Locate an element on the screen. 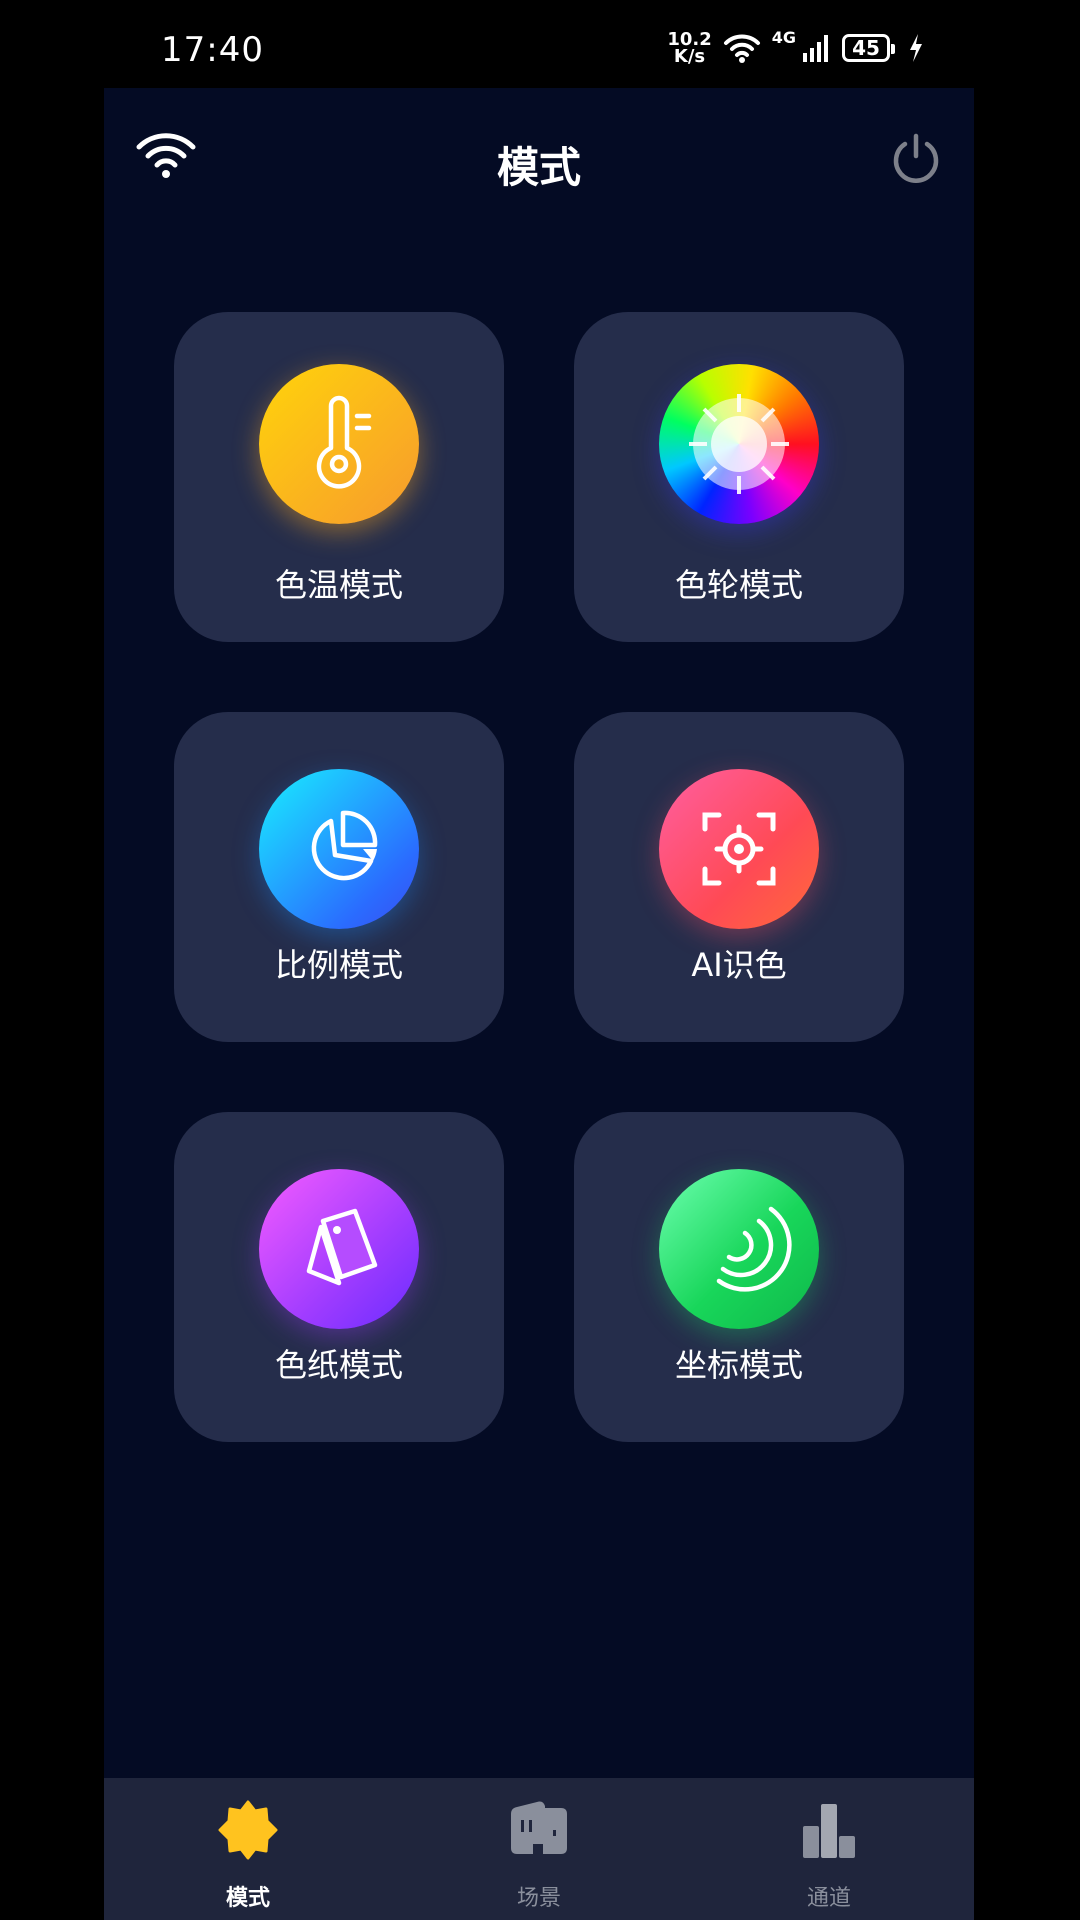 The height and width of the screenshot is (1920, 1080). mode-card-ai-color-detection: AI识色 is located at coordinates (739, 877).